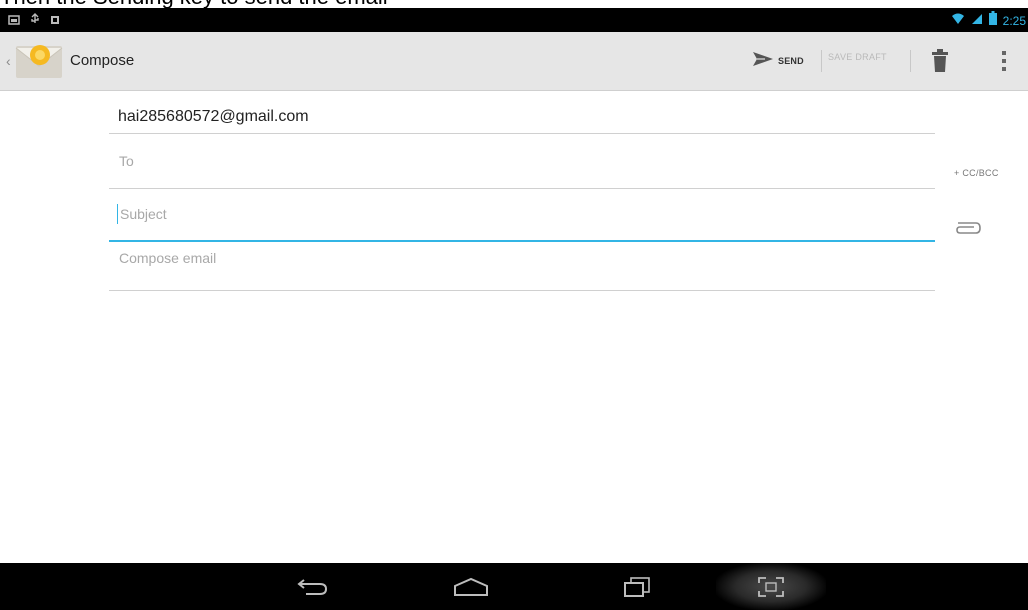  Describe the element at coordinates (514, 61) in the screenshot. I see `action-bar: ‹ Compose SEND SAVE DRAFT` at that location.